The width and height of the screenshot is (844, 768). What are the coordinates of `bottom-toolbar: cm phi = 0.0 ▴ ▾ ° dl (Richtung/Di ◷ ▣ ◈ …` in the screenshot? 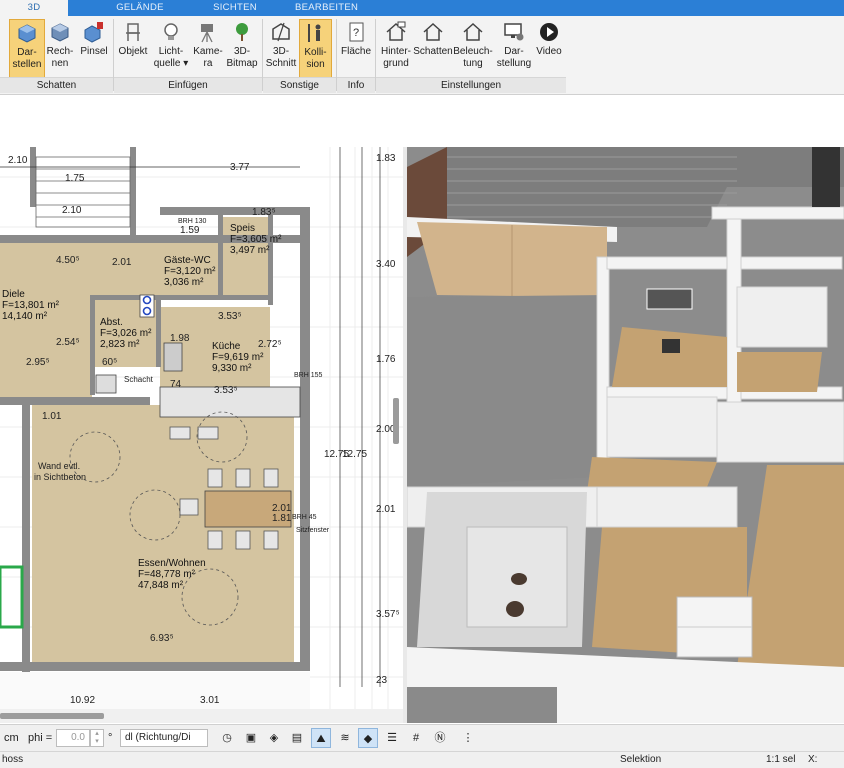 It's located at (422, 738).